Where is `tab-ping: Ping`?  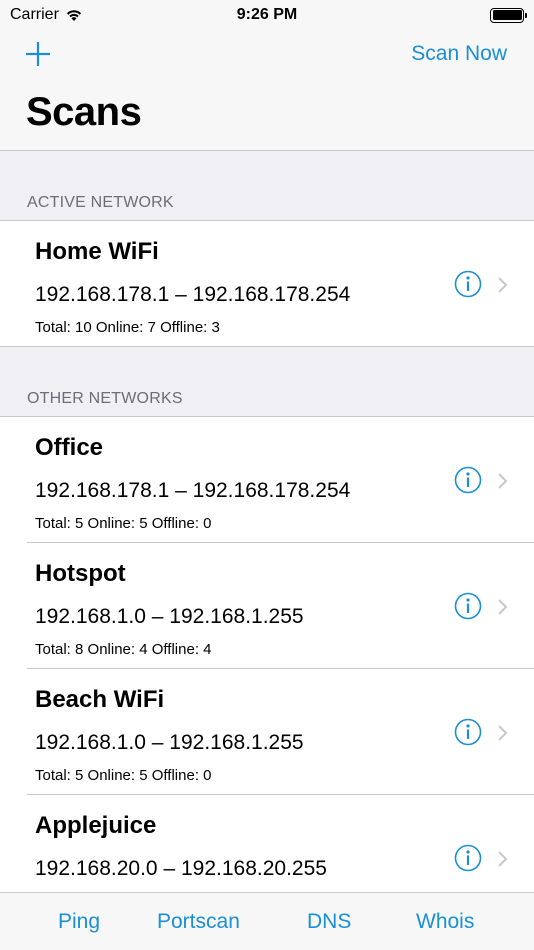
tab-ping: Ping is located at coordinates (79, 922).